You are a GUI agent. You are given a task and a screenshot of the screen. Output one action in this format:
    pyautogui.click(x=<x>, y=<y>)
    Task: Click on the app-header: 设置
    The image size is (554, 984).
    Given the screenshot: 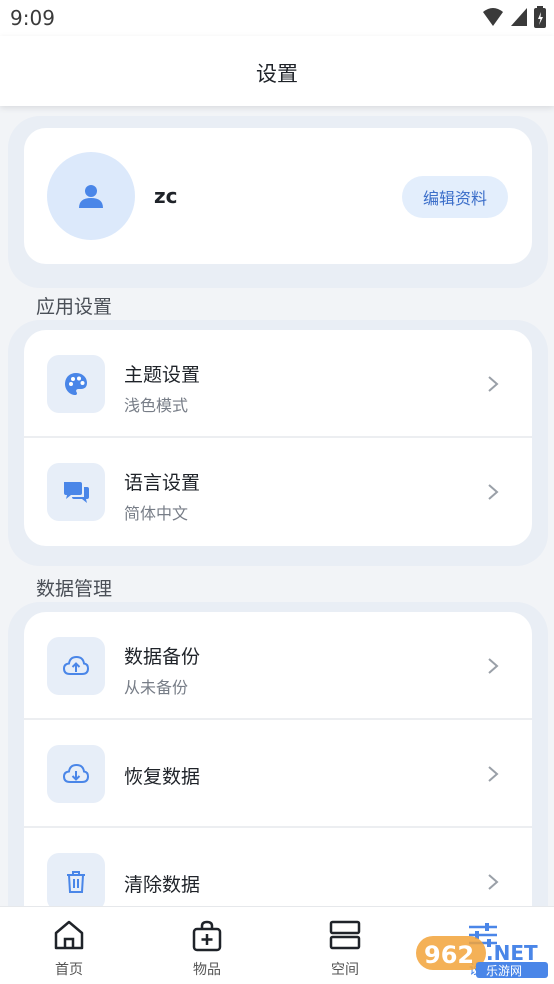 What is the action you would take?
    pyautogui.click(x=277, y=71)
    